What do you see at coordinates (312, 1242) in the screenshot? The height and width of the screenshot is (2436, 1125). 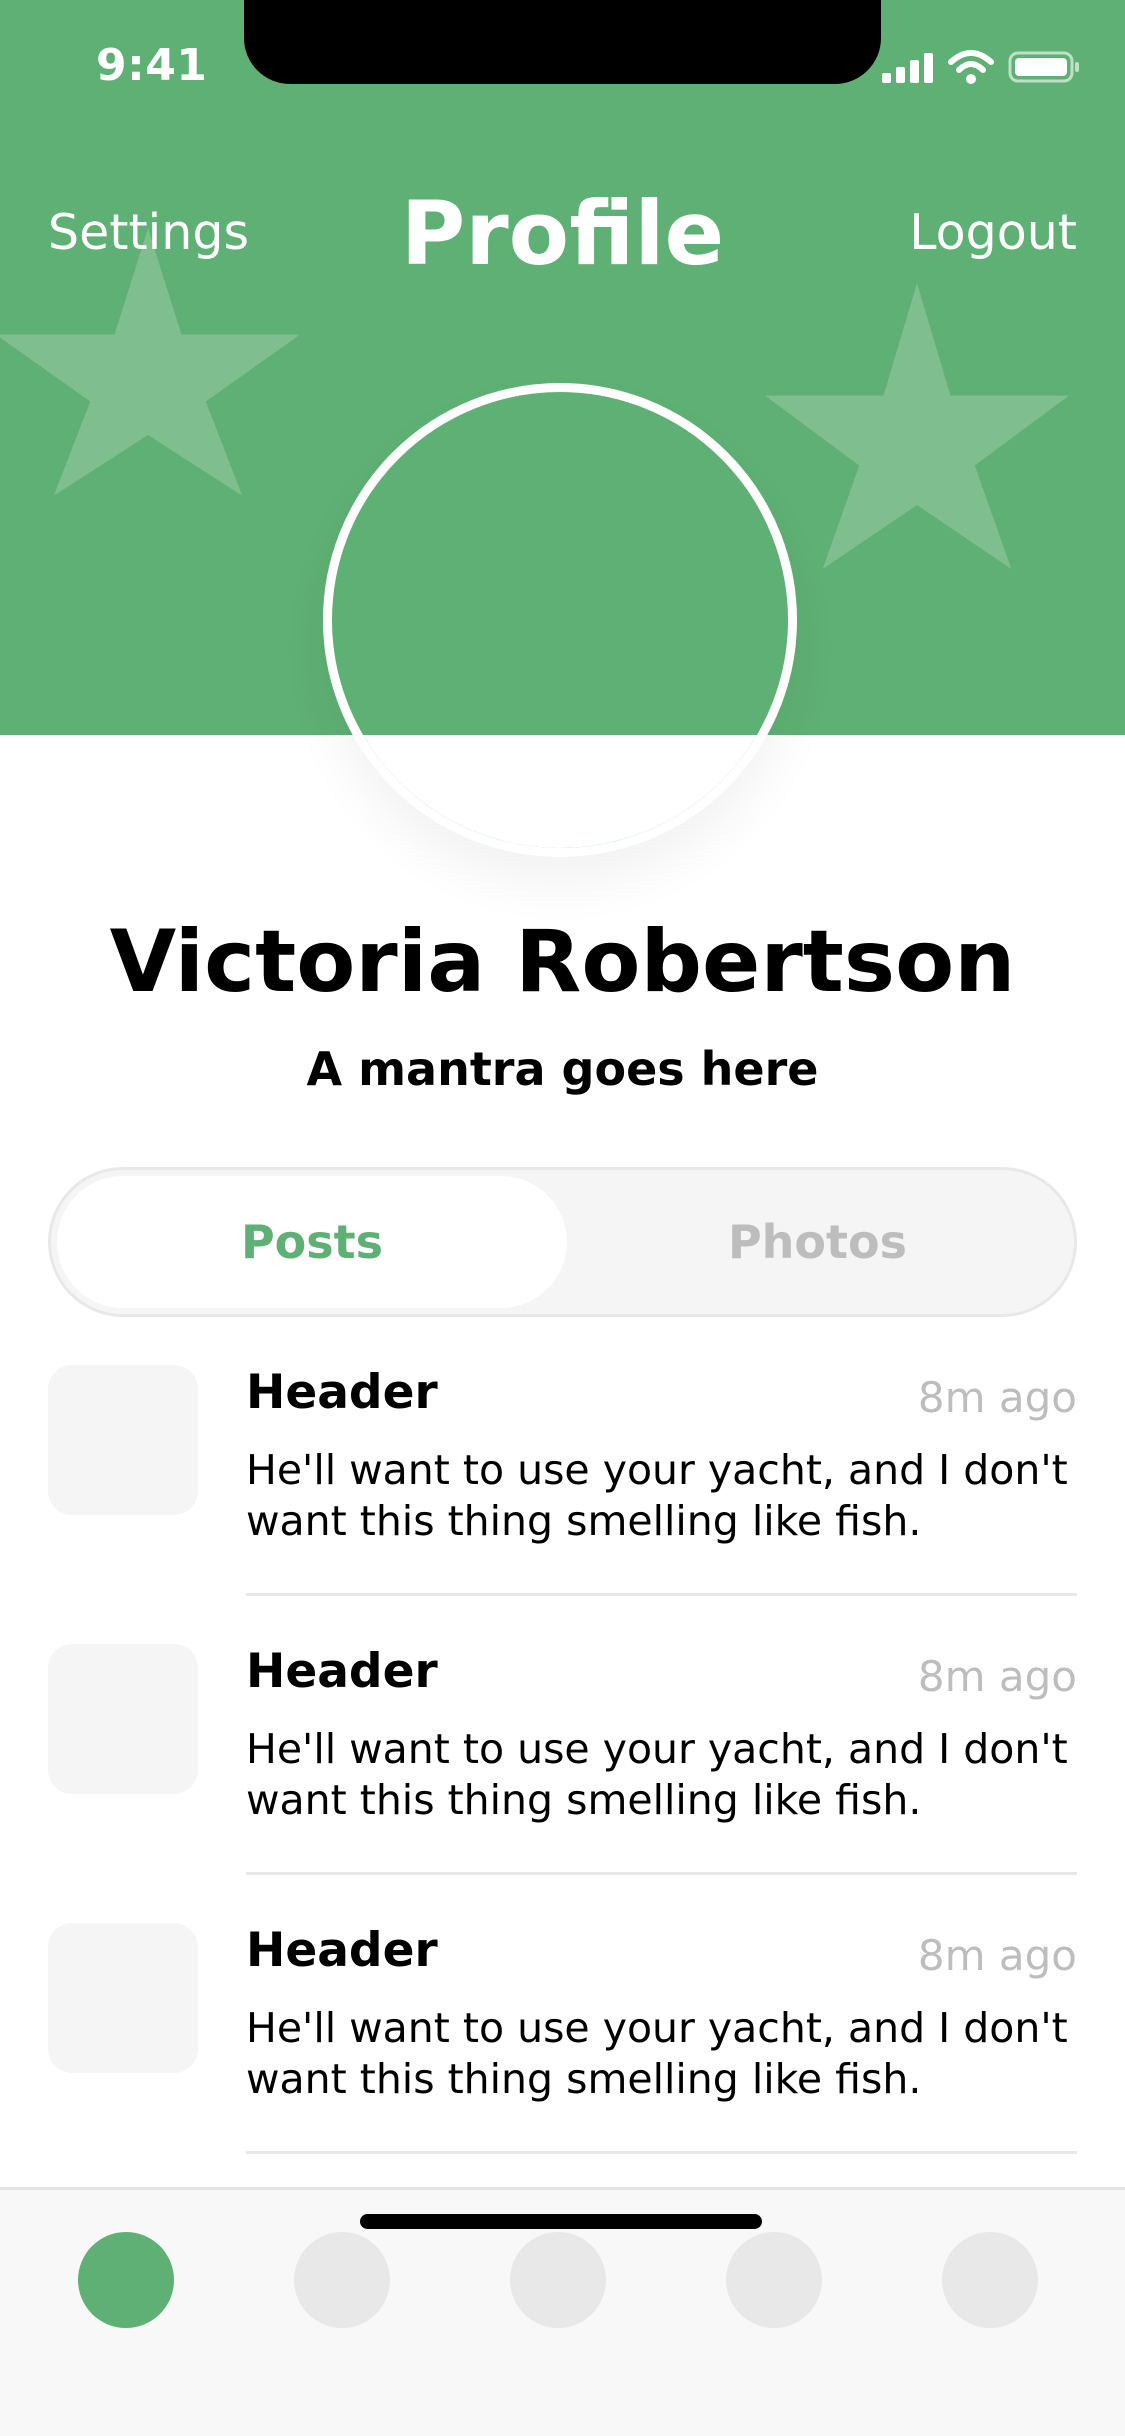 I see `tab-posts: Posts` at bounding box center [312, 1242].